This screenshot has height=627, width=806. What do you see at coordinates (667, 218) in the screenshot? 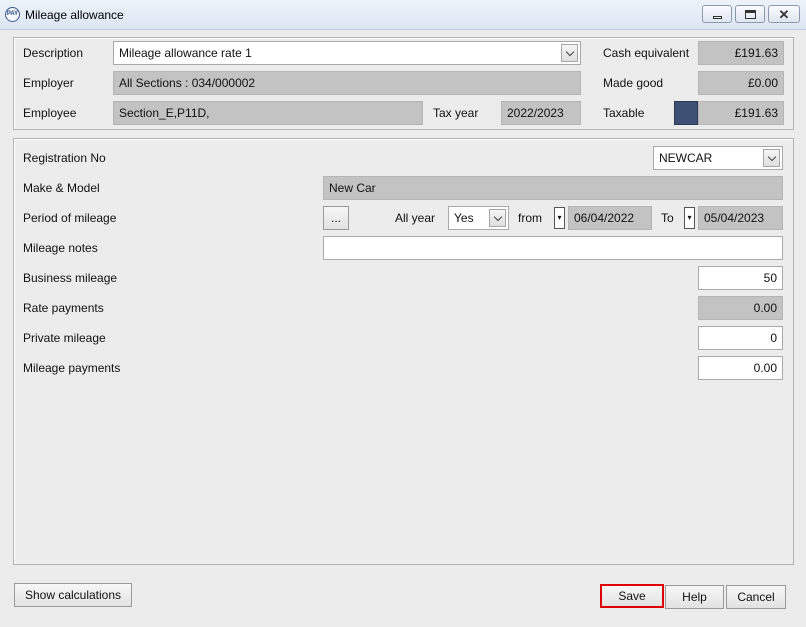
I see `to-label: To` at bounding box center [667, 218].